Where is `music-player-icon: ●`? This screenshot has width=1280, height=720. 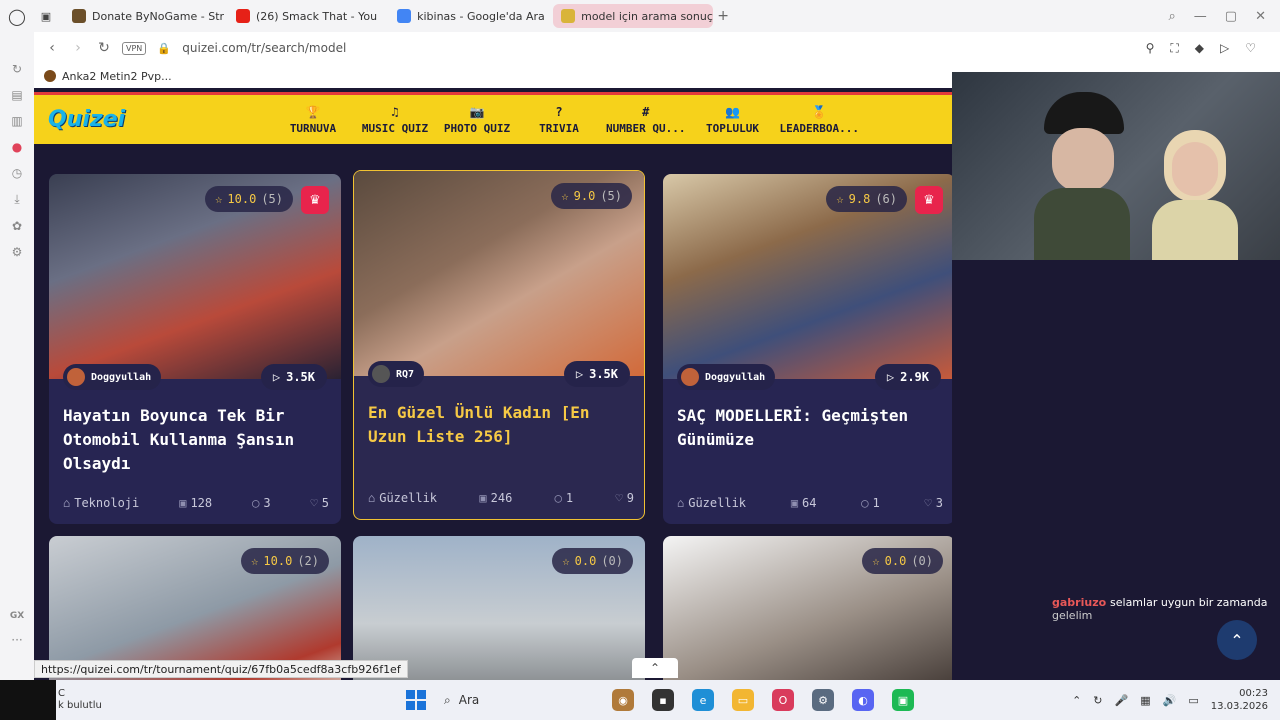 music-player-icon: ● is located at coordinates (17, 147).